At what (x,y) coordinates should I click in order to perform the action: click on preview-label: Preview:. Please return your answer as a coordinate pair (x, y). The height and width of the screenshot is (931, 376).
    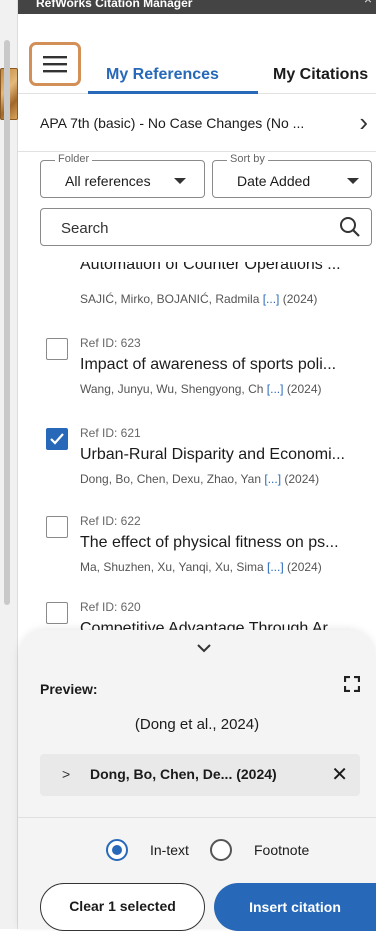
    Looking at the image, I should click on (69, 689).